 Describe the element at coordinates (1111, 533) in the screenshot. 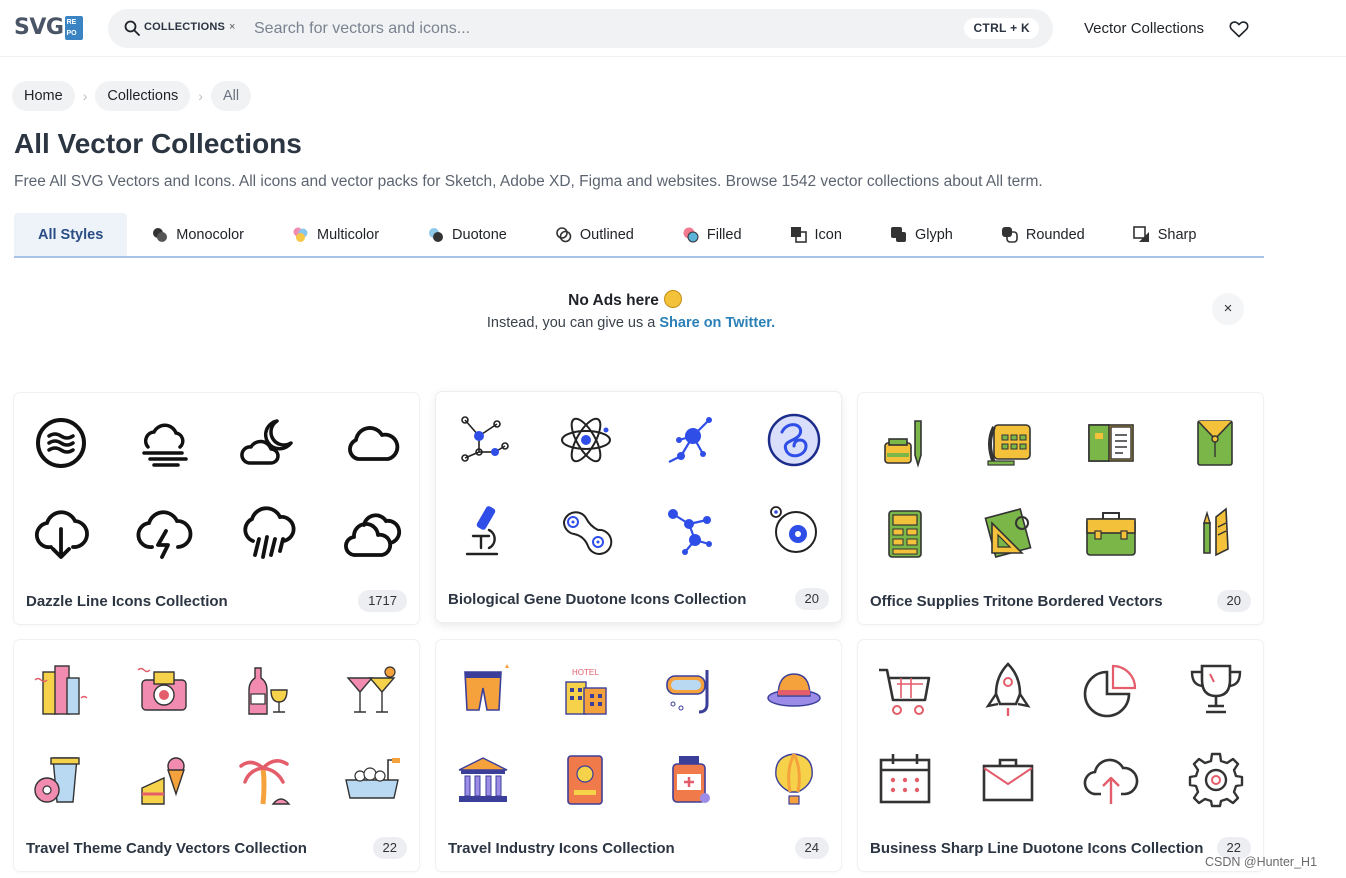

I see `briefcase-icon` at that location.